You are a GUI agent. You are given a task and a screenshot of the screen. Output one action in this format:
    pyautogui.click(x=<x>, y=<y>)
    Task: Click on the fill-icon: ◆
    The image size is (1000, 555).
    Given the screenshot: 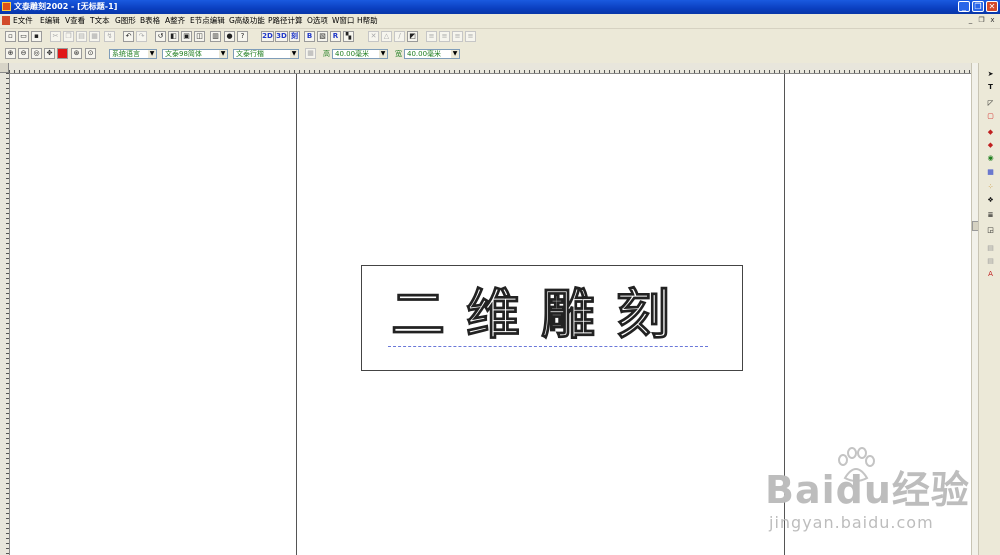 What is the action you would take?
    pyautogui.click(x=990, y=132)
    